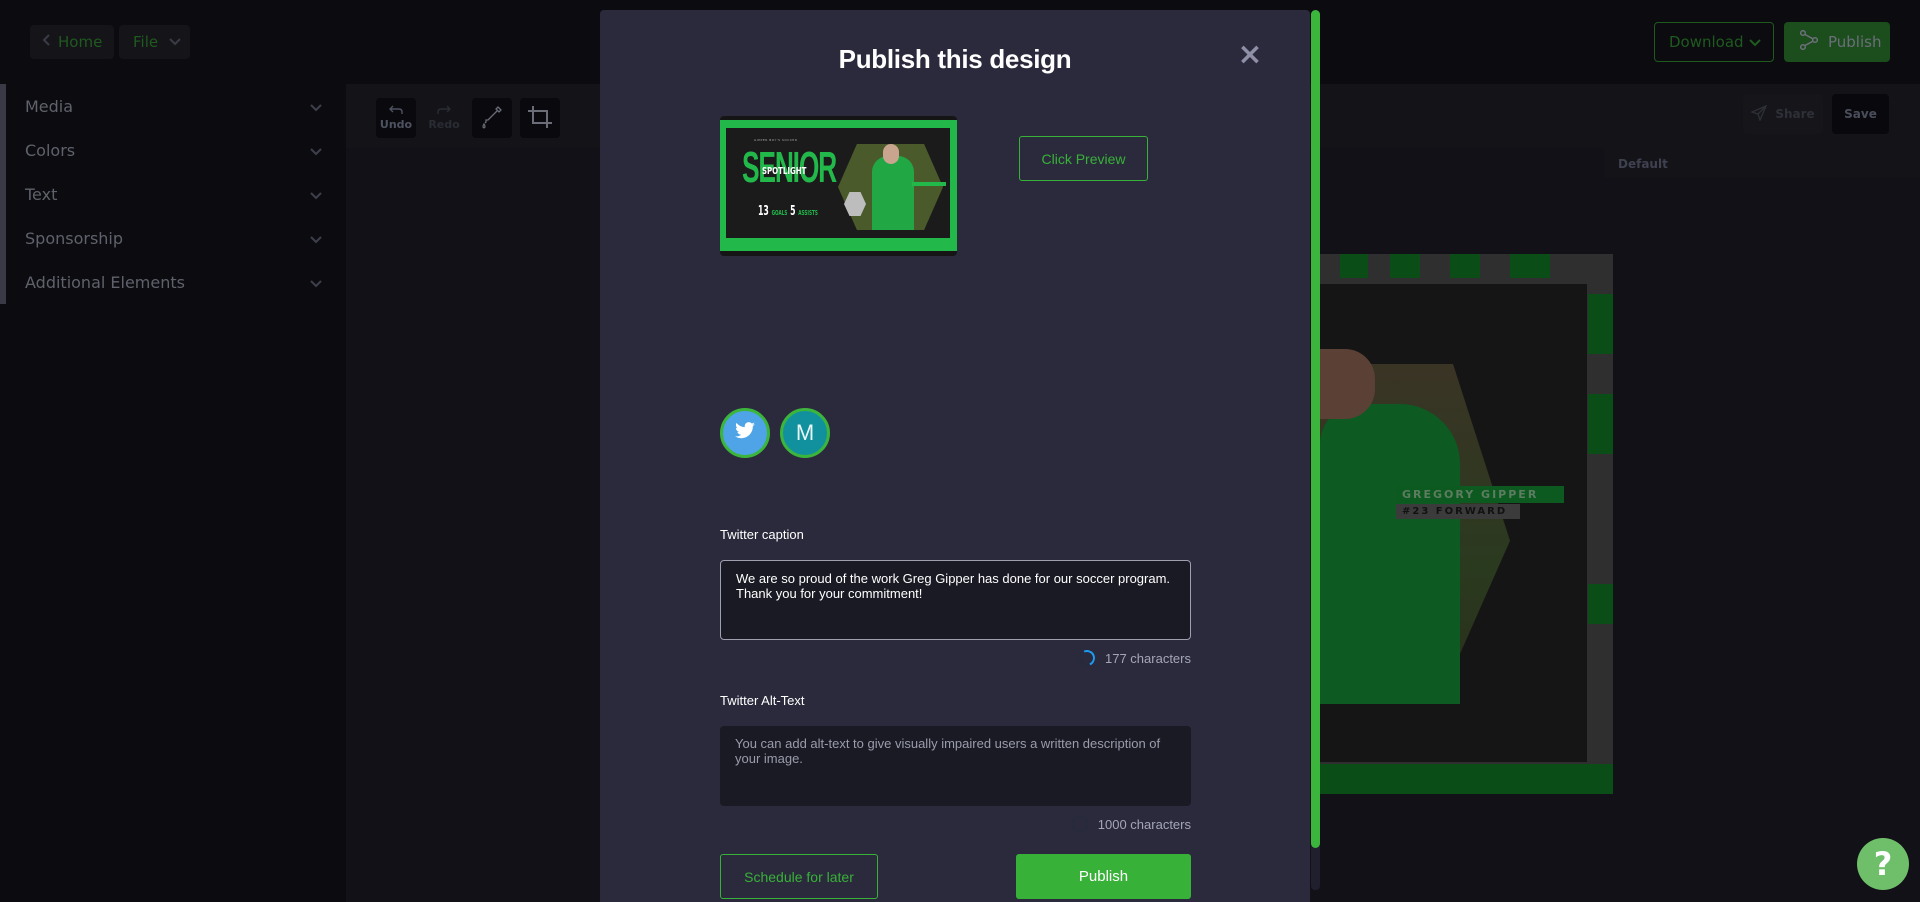  Describe the element at coordinates (1148, 658) in the screenshot. I see `caption-counter-text: 177 characters` at that location.